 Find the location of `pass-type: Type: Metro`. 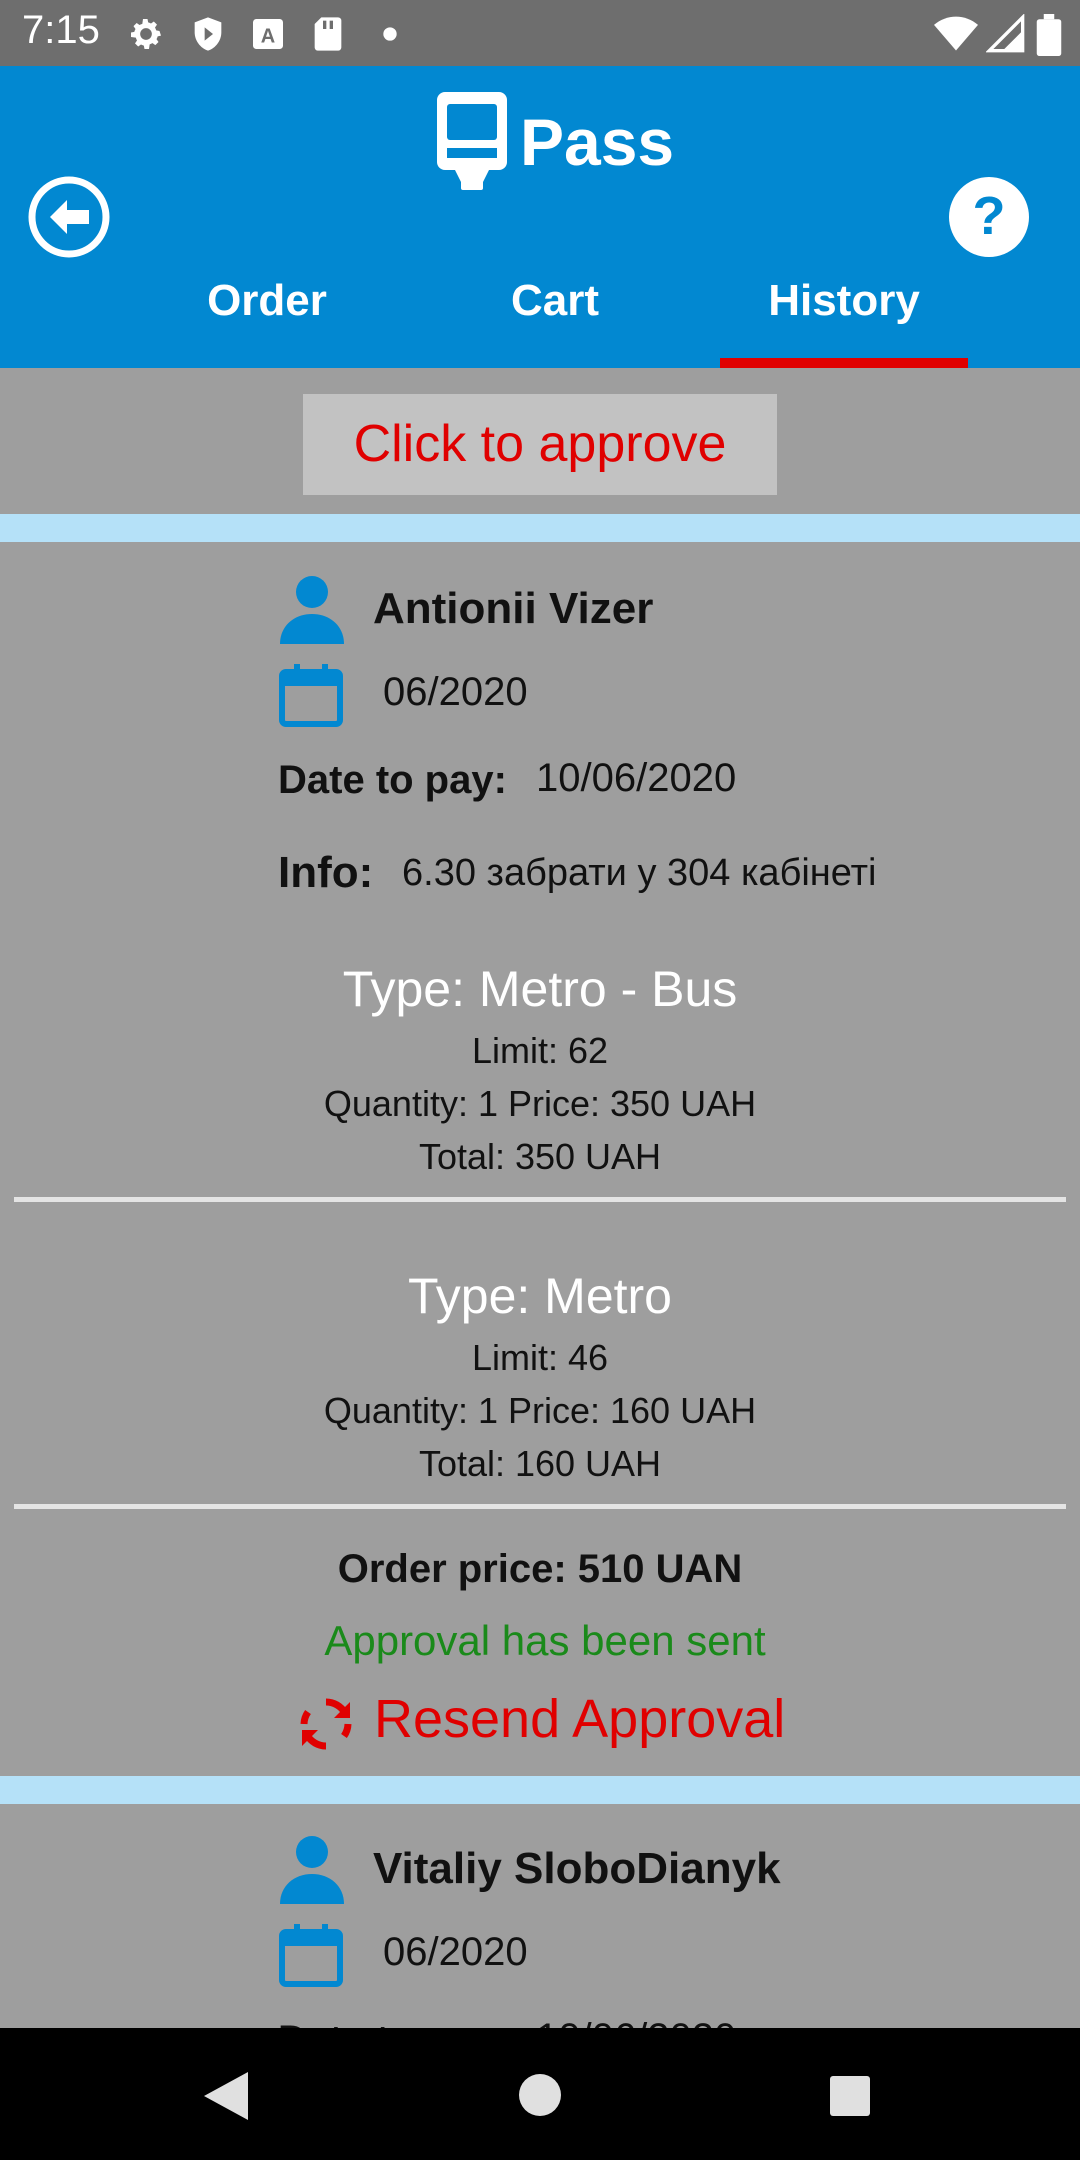

pass-type: Type: Metro is located at coordinates (540, 1296).